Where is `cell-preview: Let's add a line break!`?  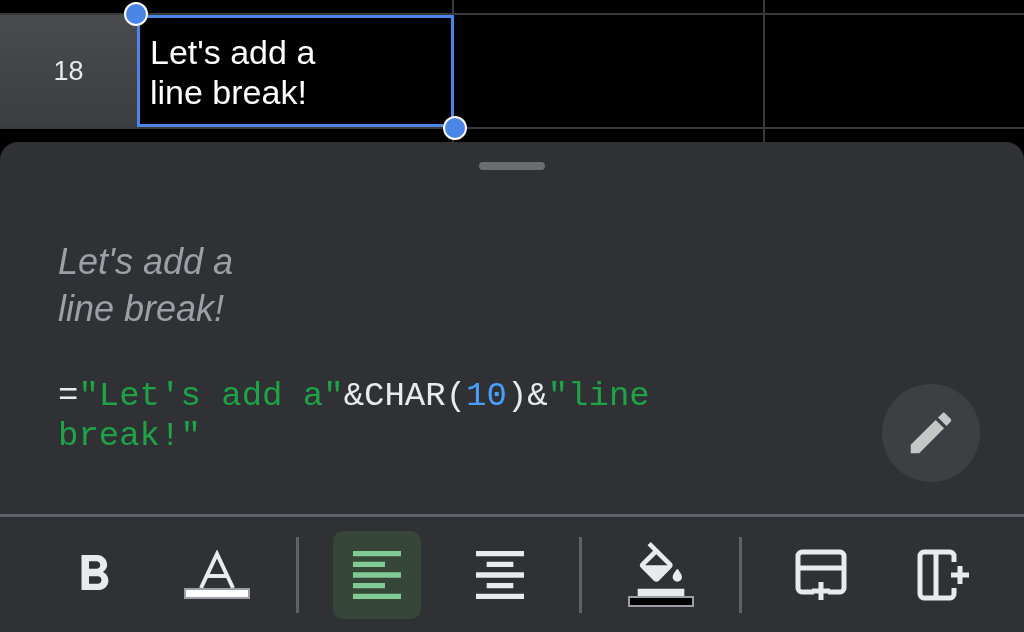
cell-preview: Let's add a line break! is located at coordinates (146, 285).